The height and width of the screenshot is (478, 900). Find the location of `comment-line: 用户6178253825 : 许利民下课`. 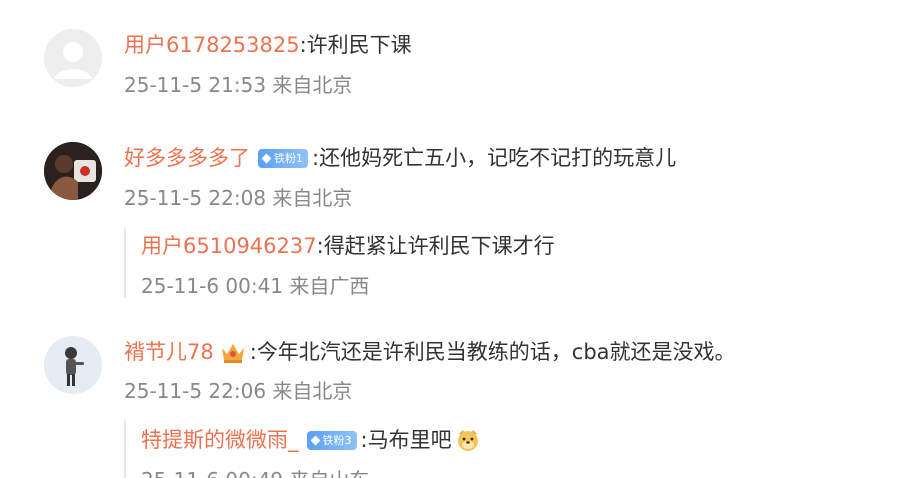

comment-line: 用户6178253825 : 许利民下课 is located at coordinates (268, 45).